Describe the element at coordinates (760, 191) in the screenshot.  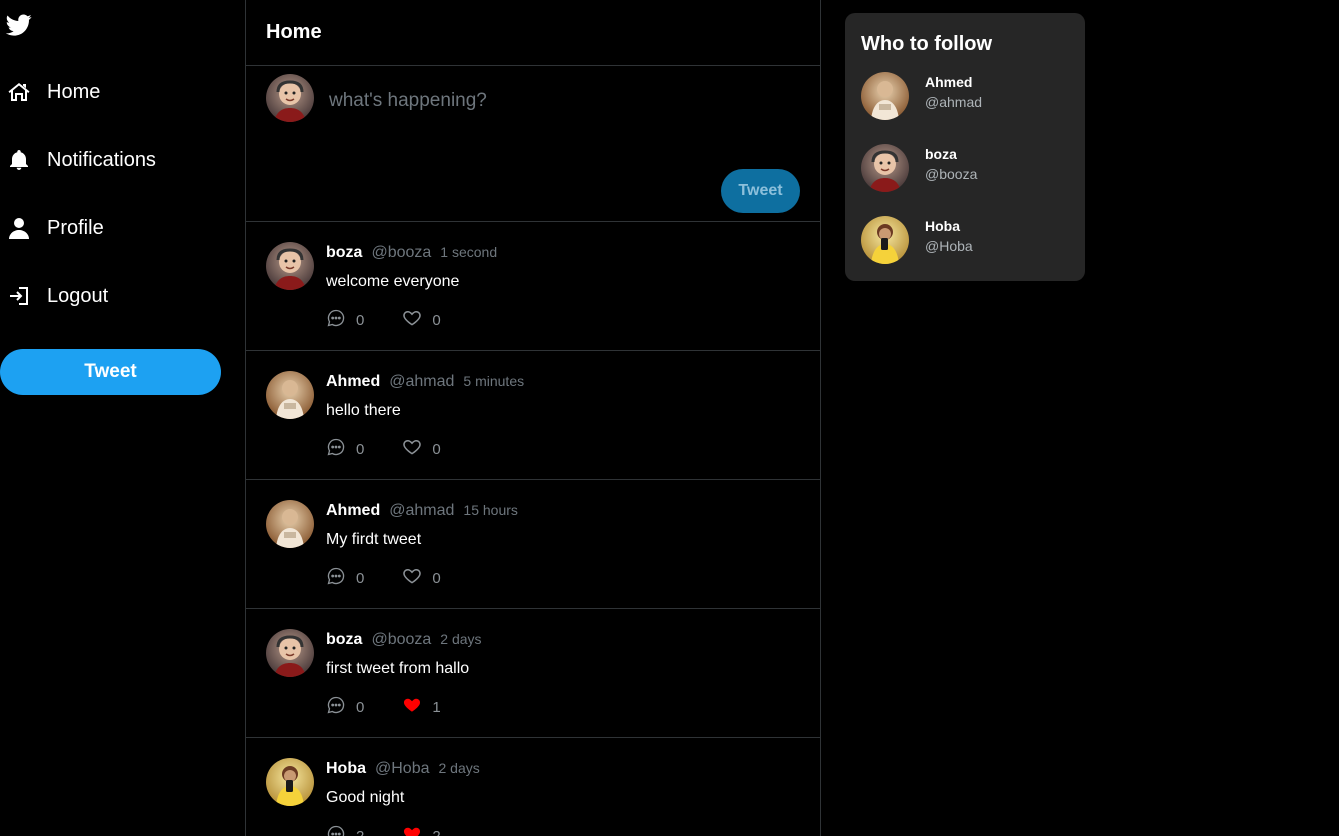
I see `compose-tweet-button: Tweet` at that location.